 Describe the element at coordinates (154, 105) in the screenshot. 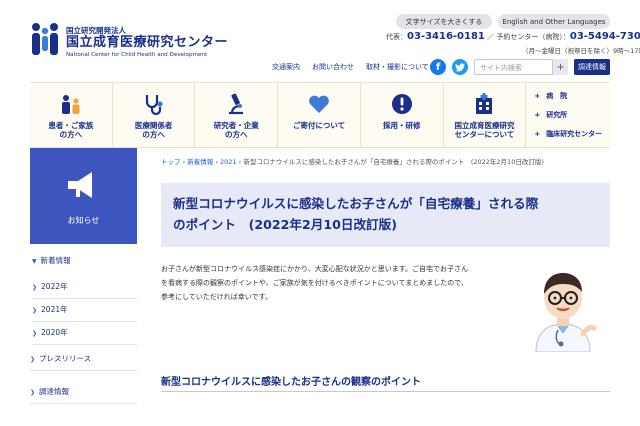

I see `stethoscope-icon` at that location.